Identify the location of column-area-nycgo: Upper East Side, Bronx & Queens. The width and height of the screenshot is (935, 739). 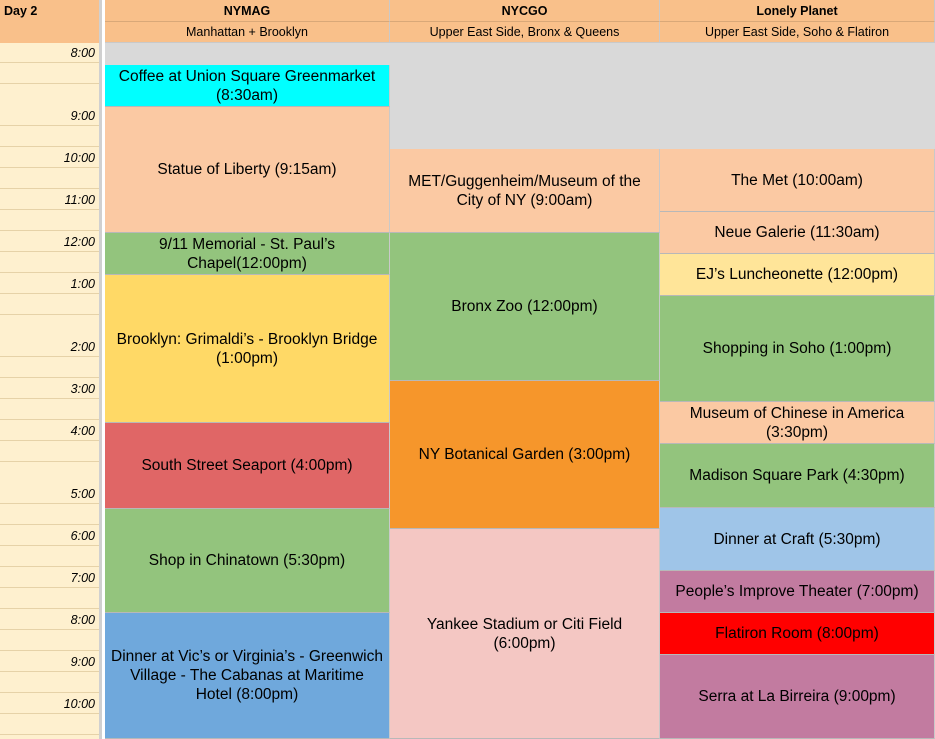
(525, 32).